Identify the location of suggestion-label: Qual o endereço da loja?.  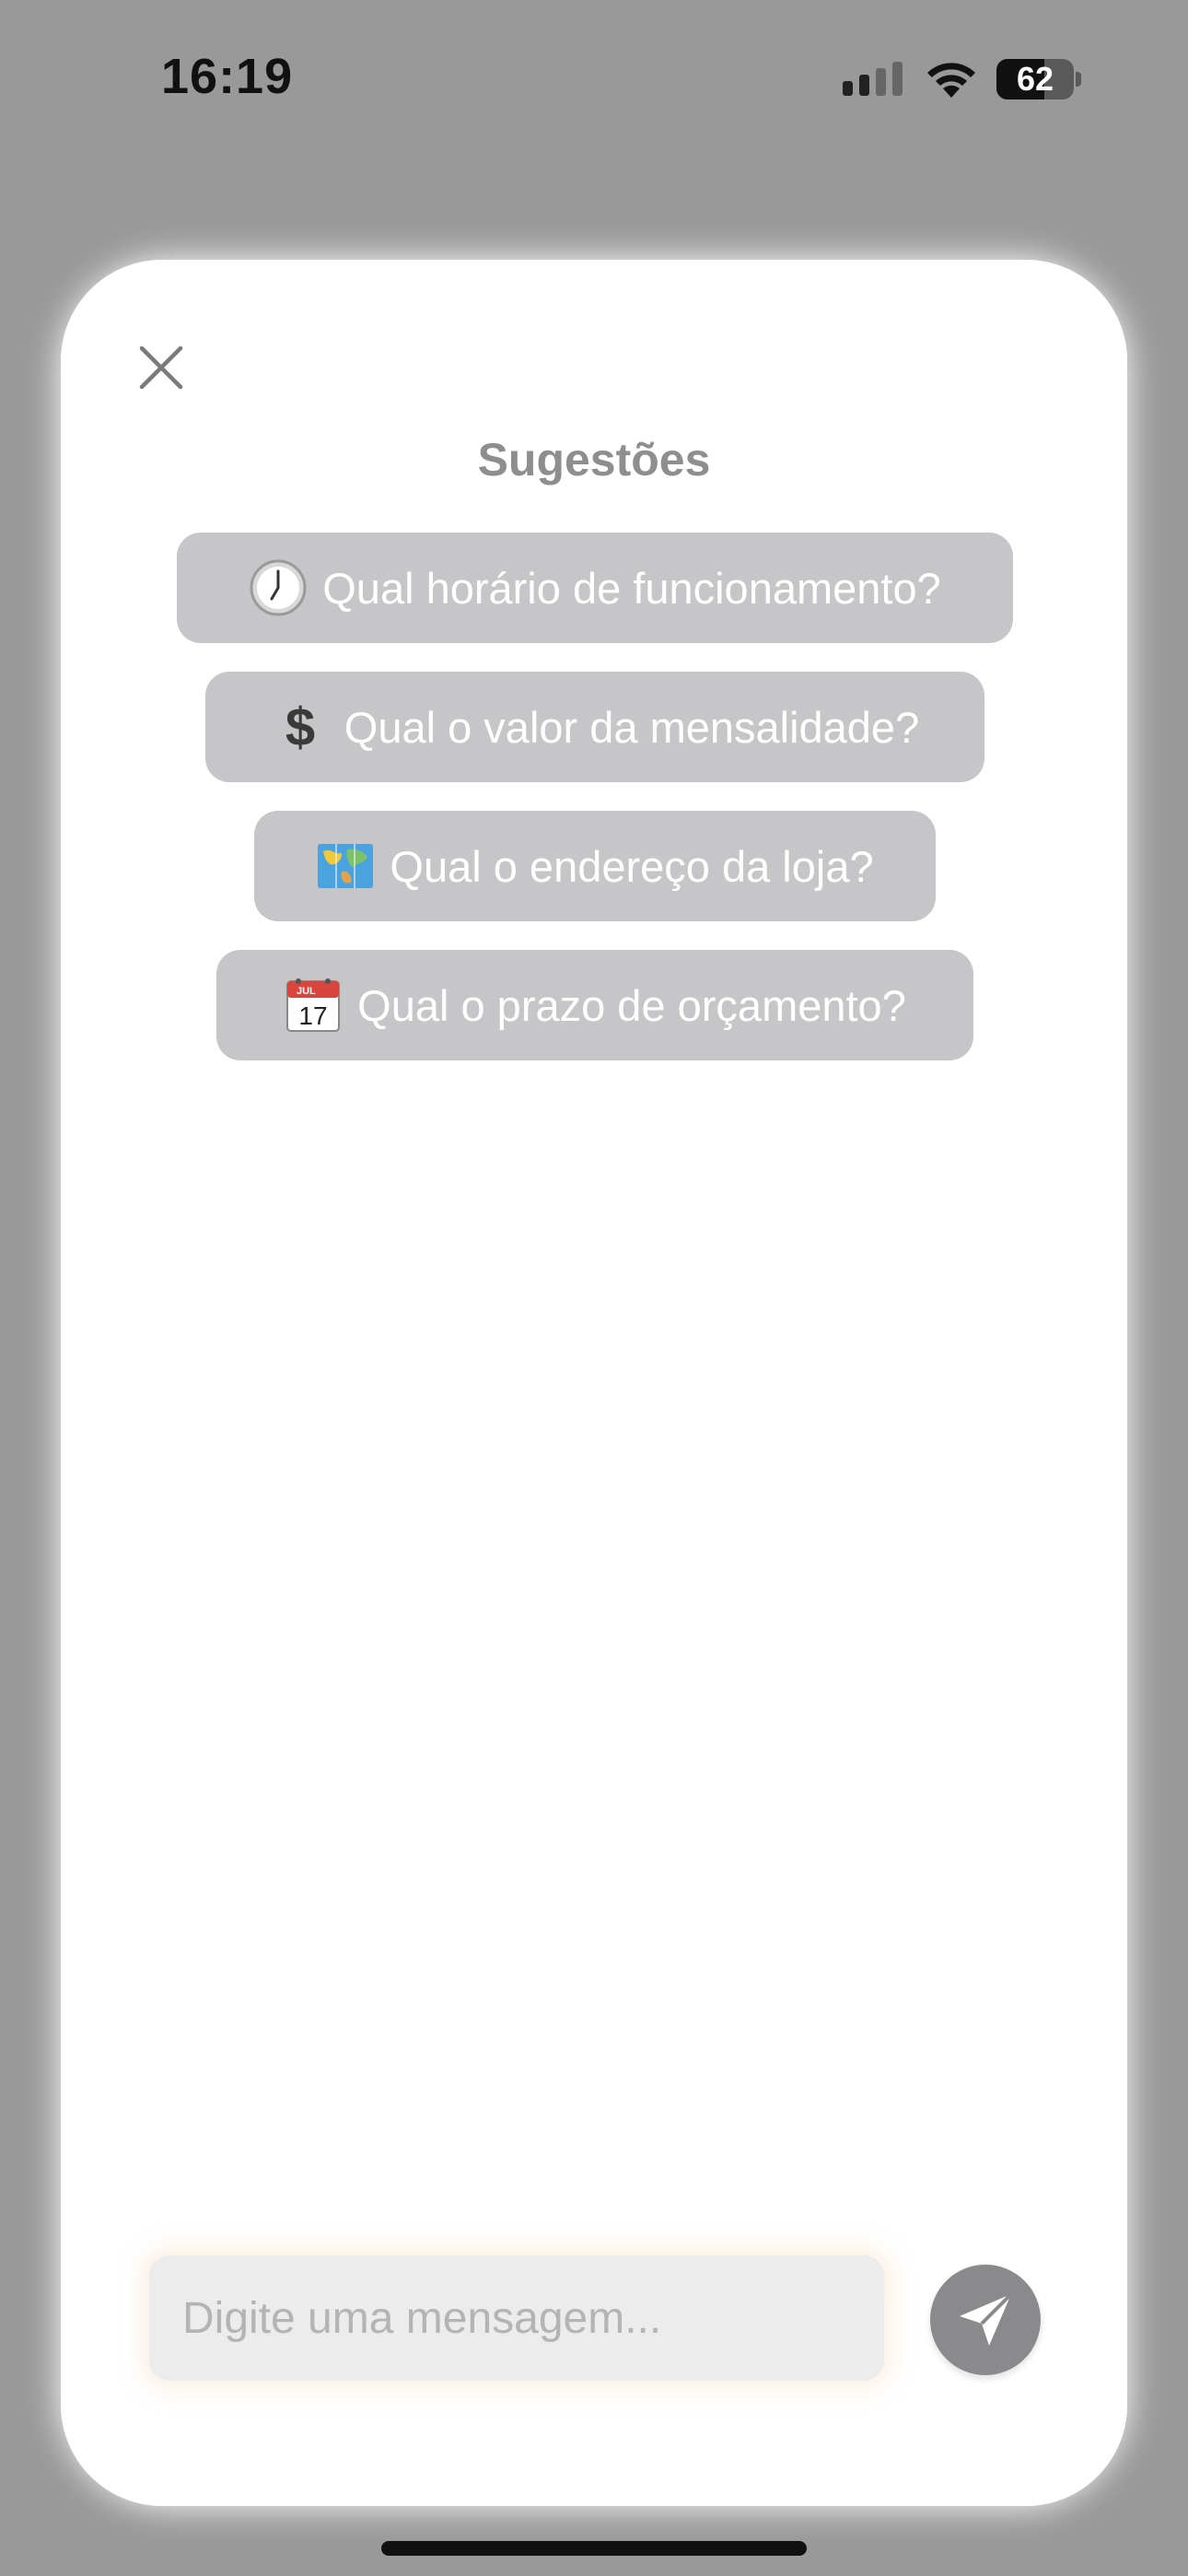
(632, 866).